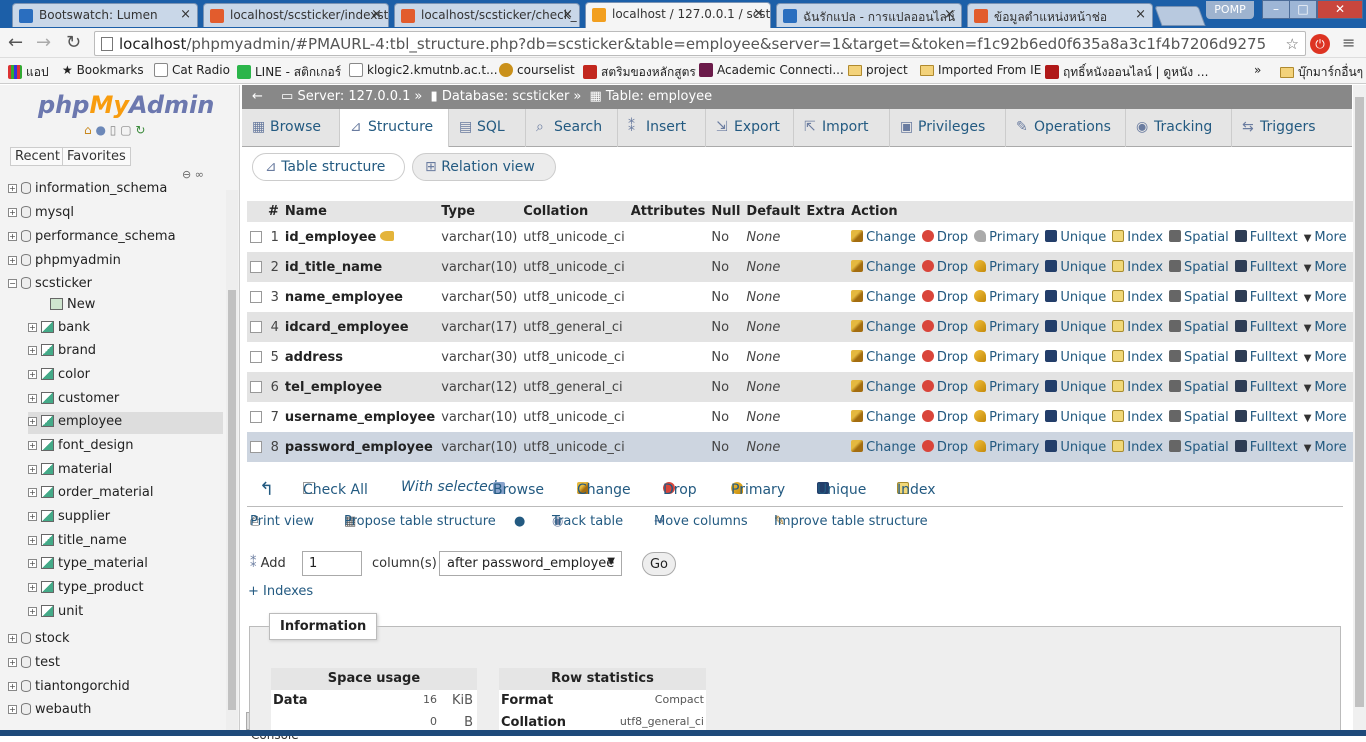  What do you see at coordinates (136, 306) in the screenshot?
I see `tree-new-table: New` at bounding box center [136, 306].